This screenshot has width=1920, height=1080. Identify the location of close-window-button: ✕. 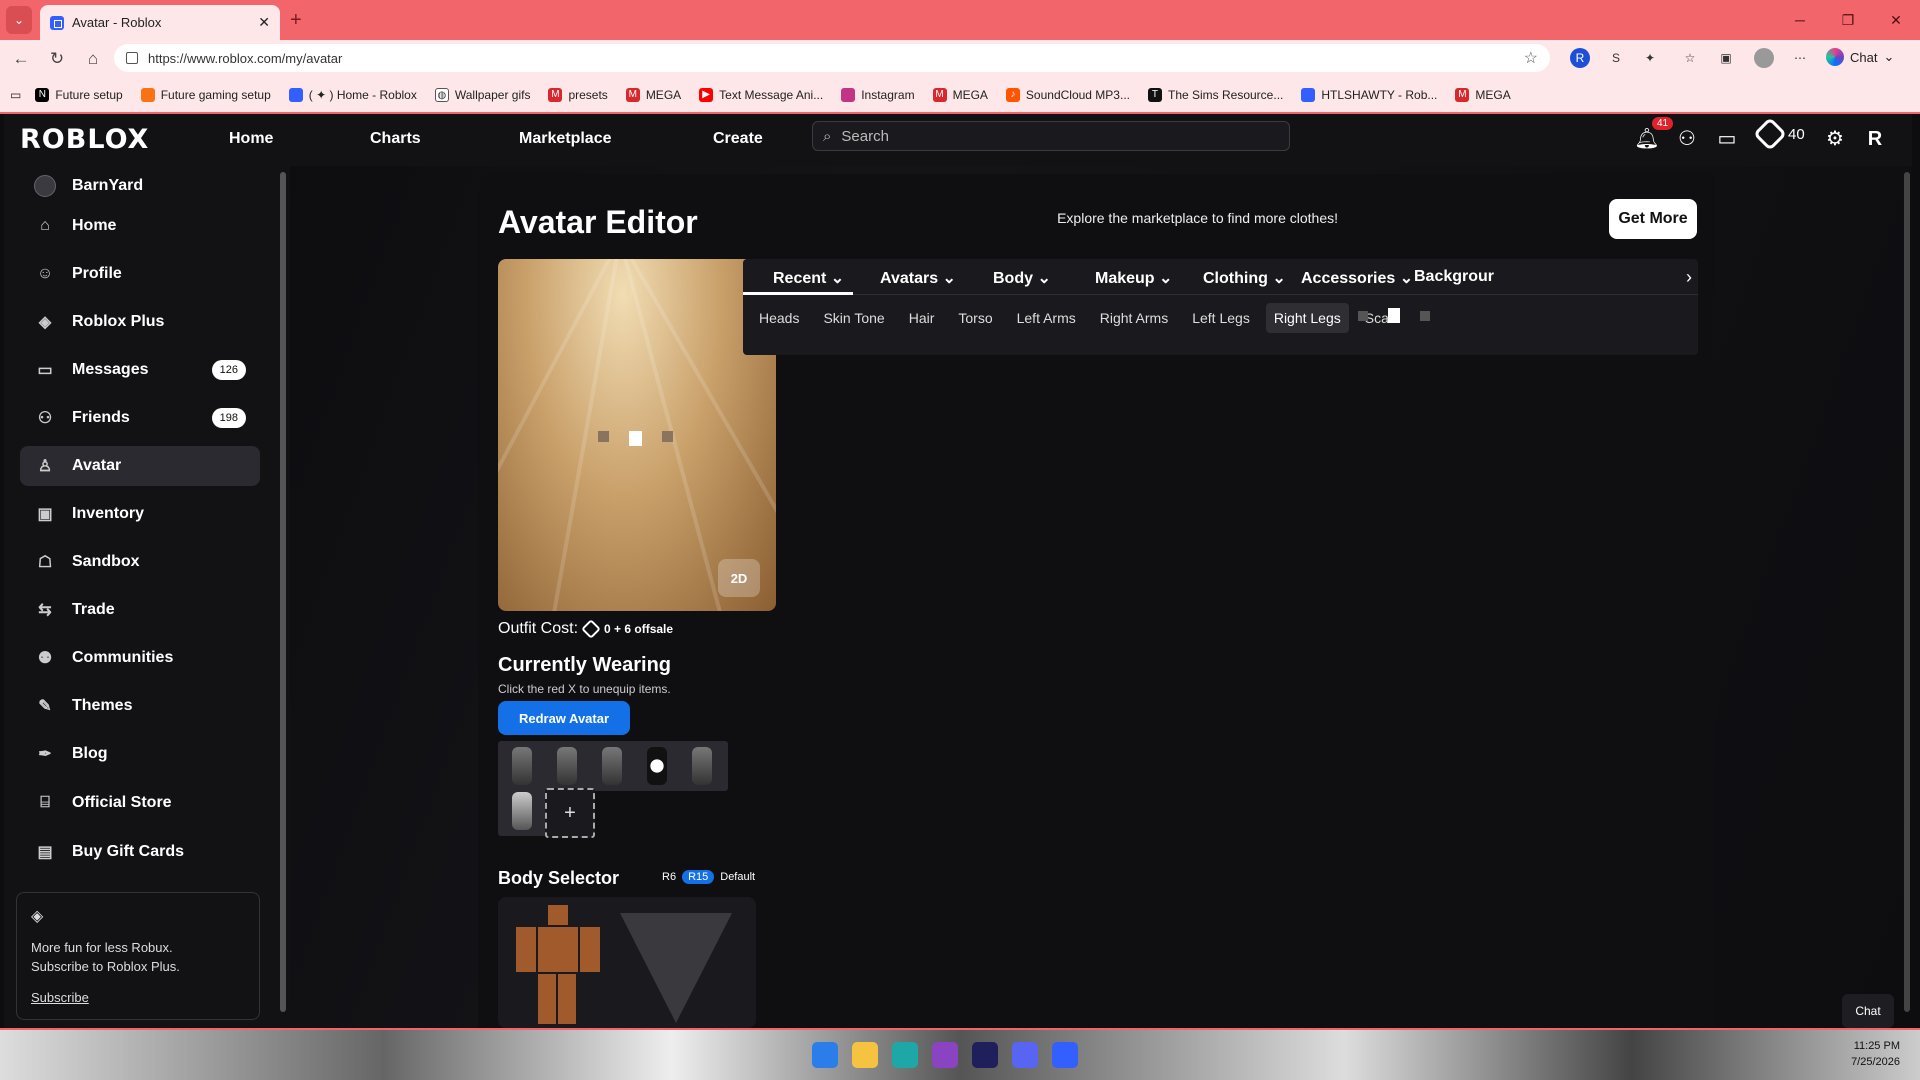
(1896, 20).